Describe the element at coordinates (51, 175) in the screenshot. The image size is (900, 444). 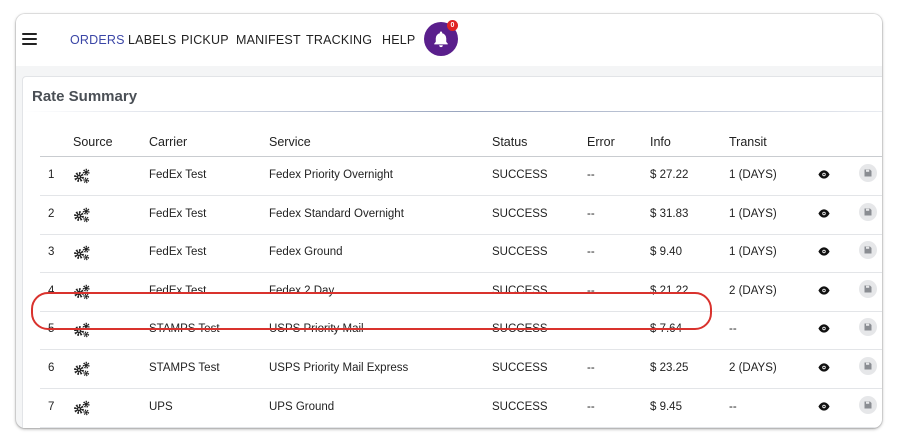
I see `row-index: 1` at that location.